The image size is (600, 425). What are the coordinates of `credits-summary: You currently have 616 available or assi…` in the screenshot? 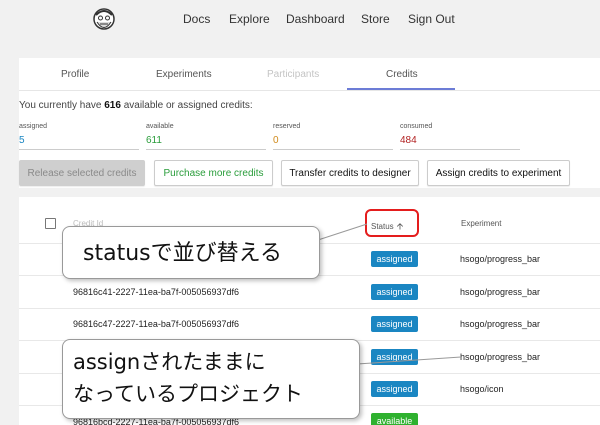 It's located at (136, 105).